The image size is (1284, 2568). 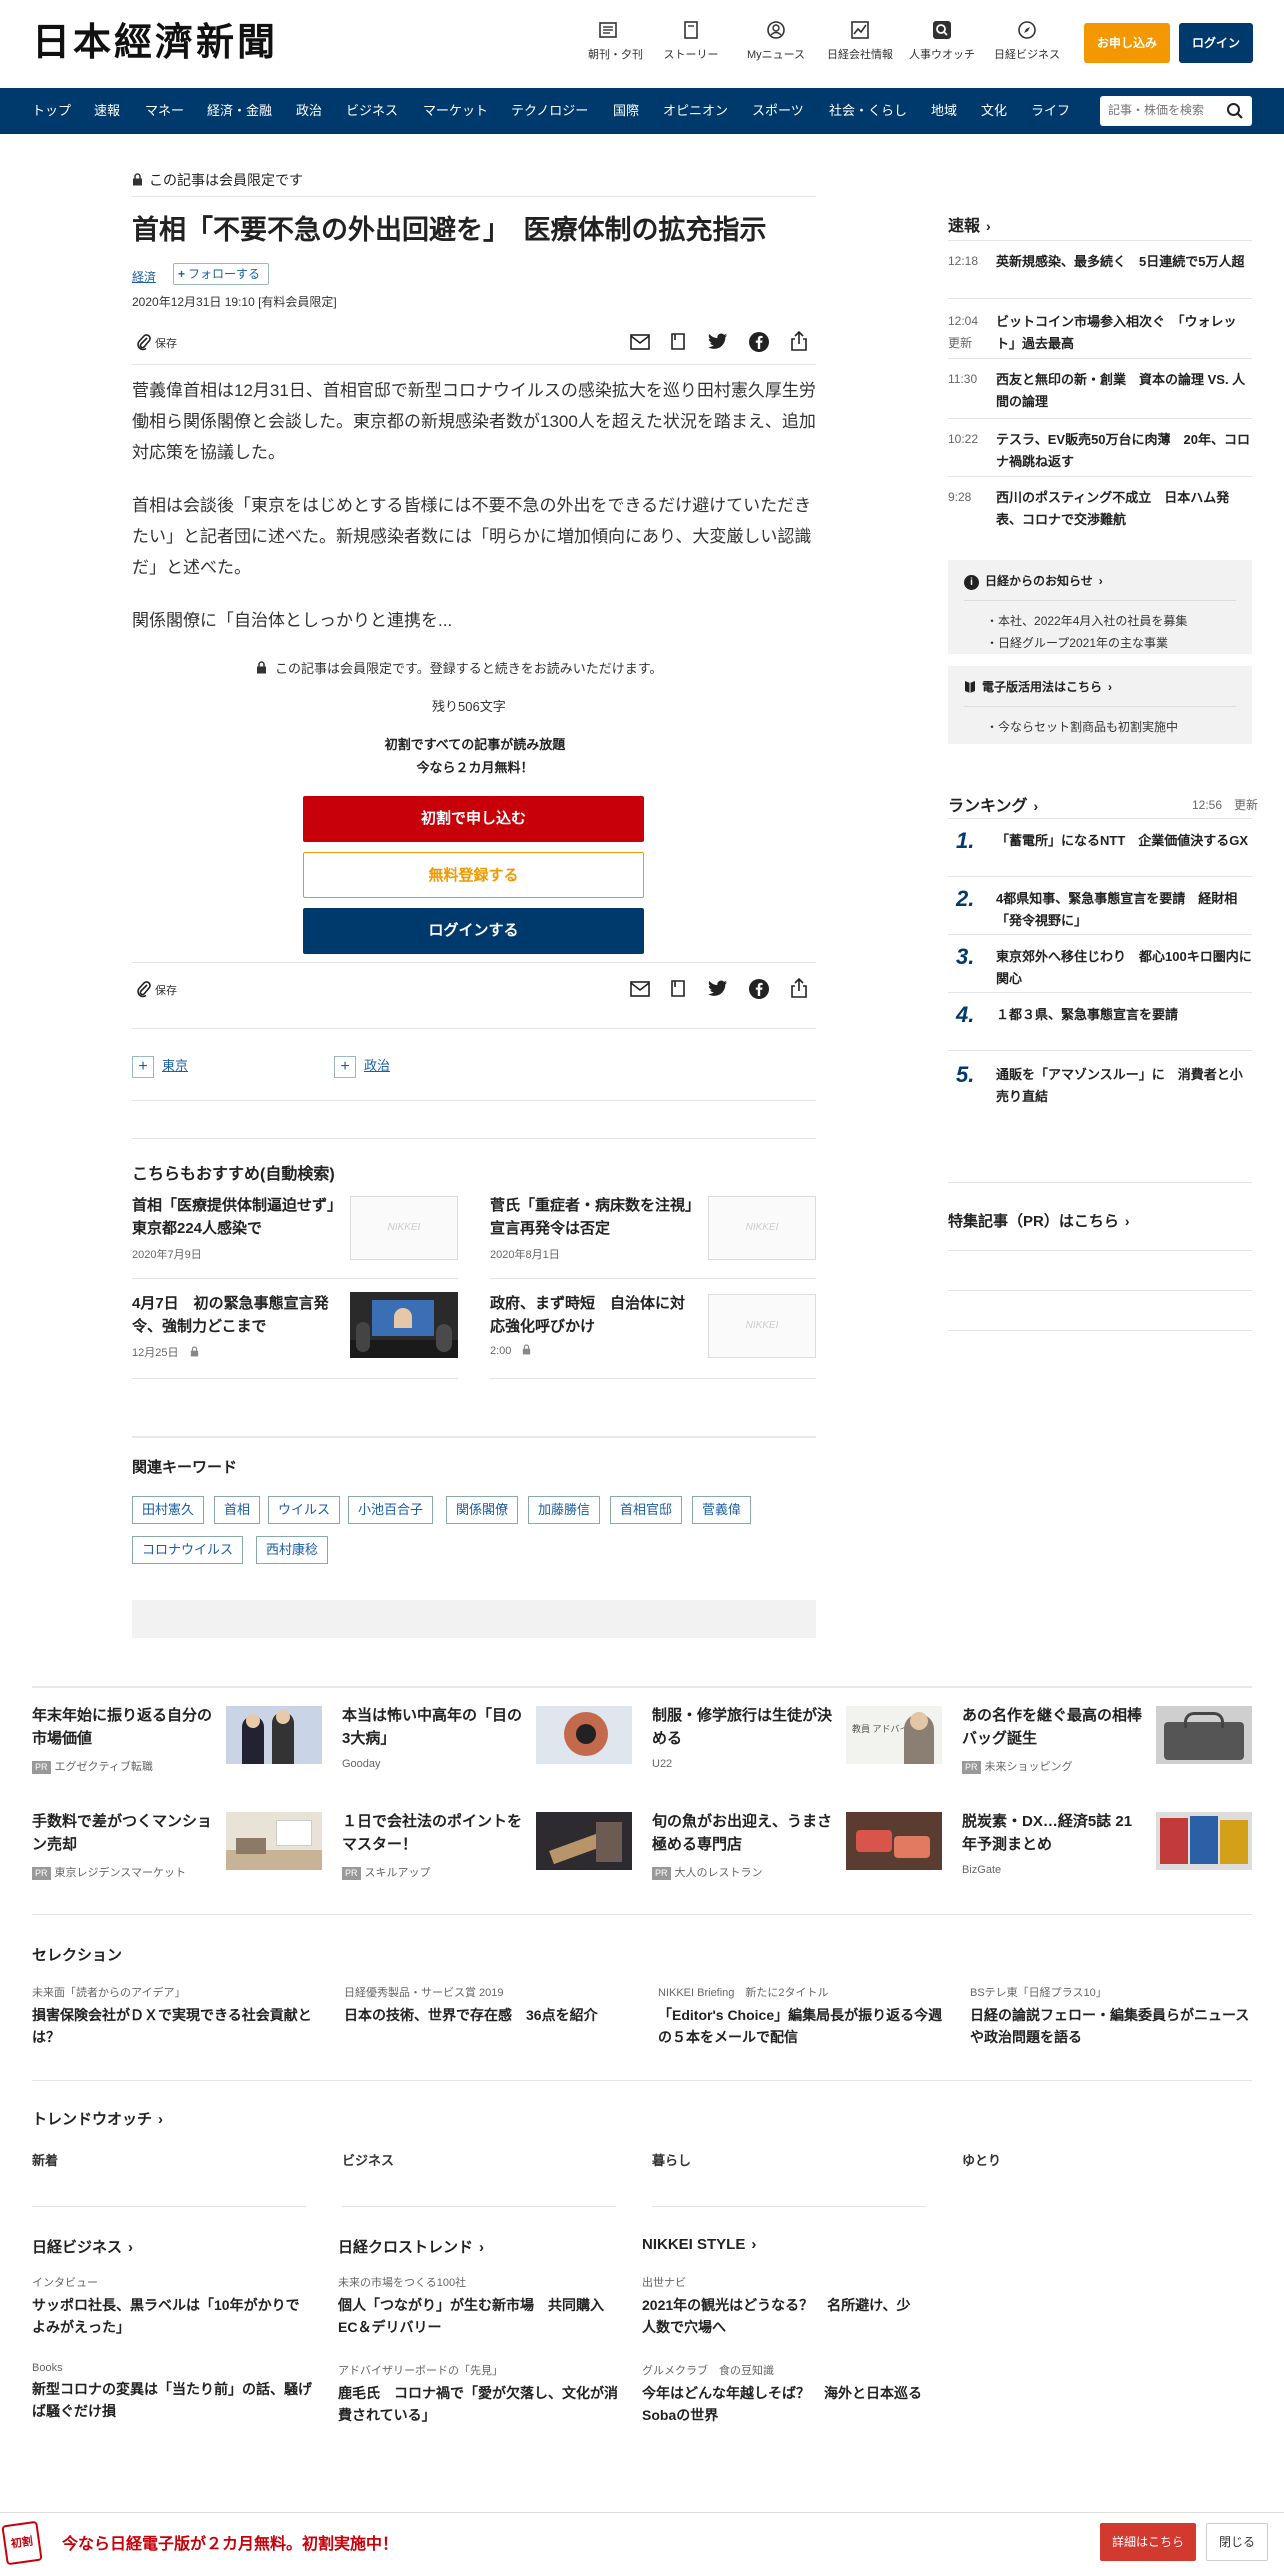 I want to click on ad-item: あの名作を継ぐ最高の相棒バッグ誕生 PR 未来ショッピング, so click(x=1108, y=1740).